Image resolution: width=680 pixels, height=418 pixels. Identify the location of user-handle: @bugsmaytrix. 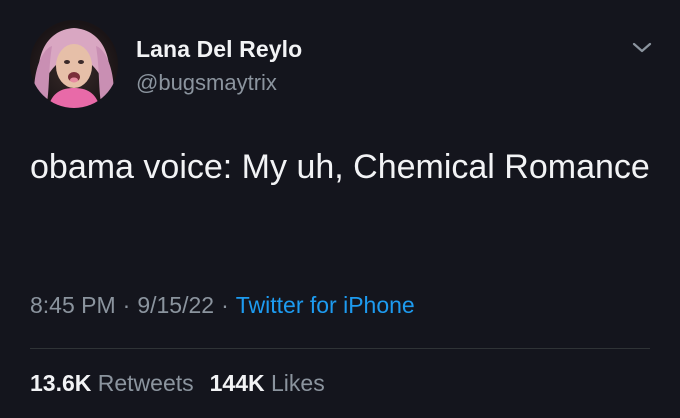
(206, 83).